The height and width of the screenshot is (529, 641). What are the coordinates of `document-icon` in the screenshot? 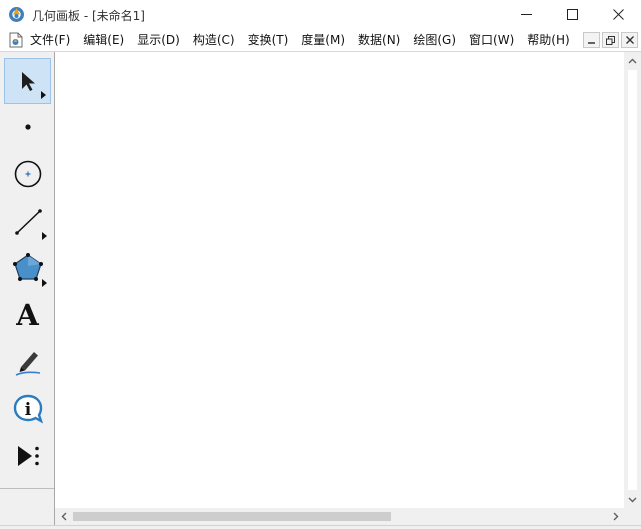 It's located at (16, 40).